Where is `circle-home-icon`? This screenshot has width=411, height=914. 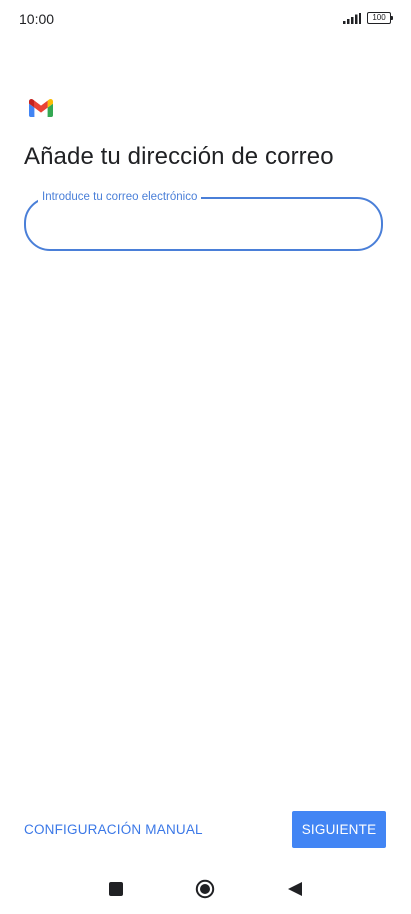 circle-home-icon is located at coordinates (205, 889).